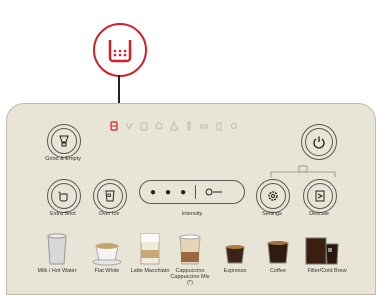 The height and width of the screenshot is (295, 376). I want to click on cup-icon, so click(144, 126).